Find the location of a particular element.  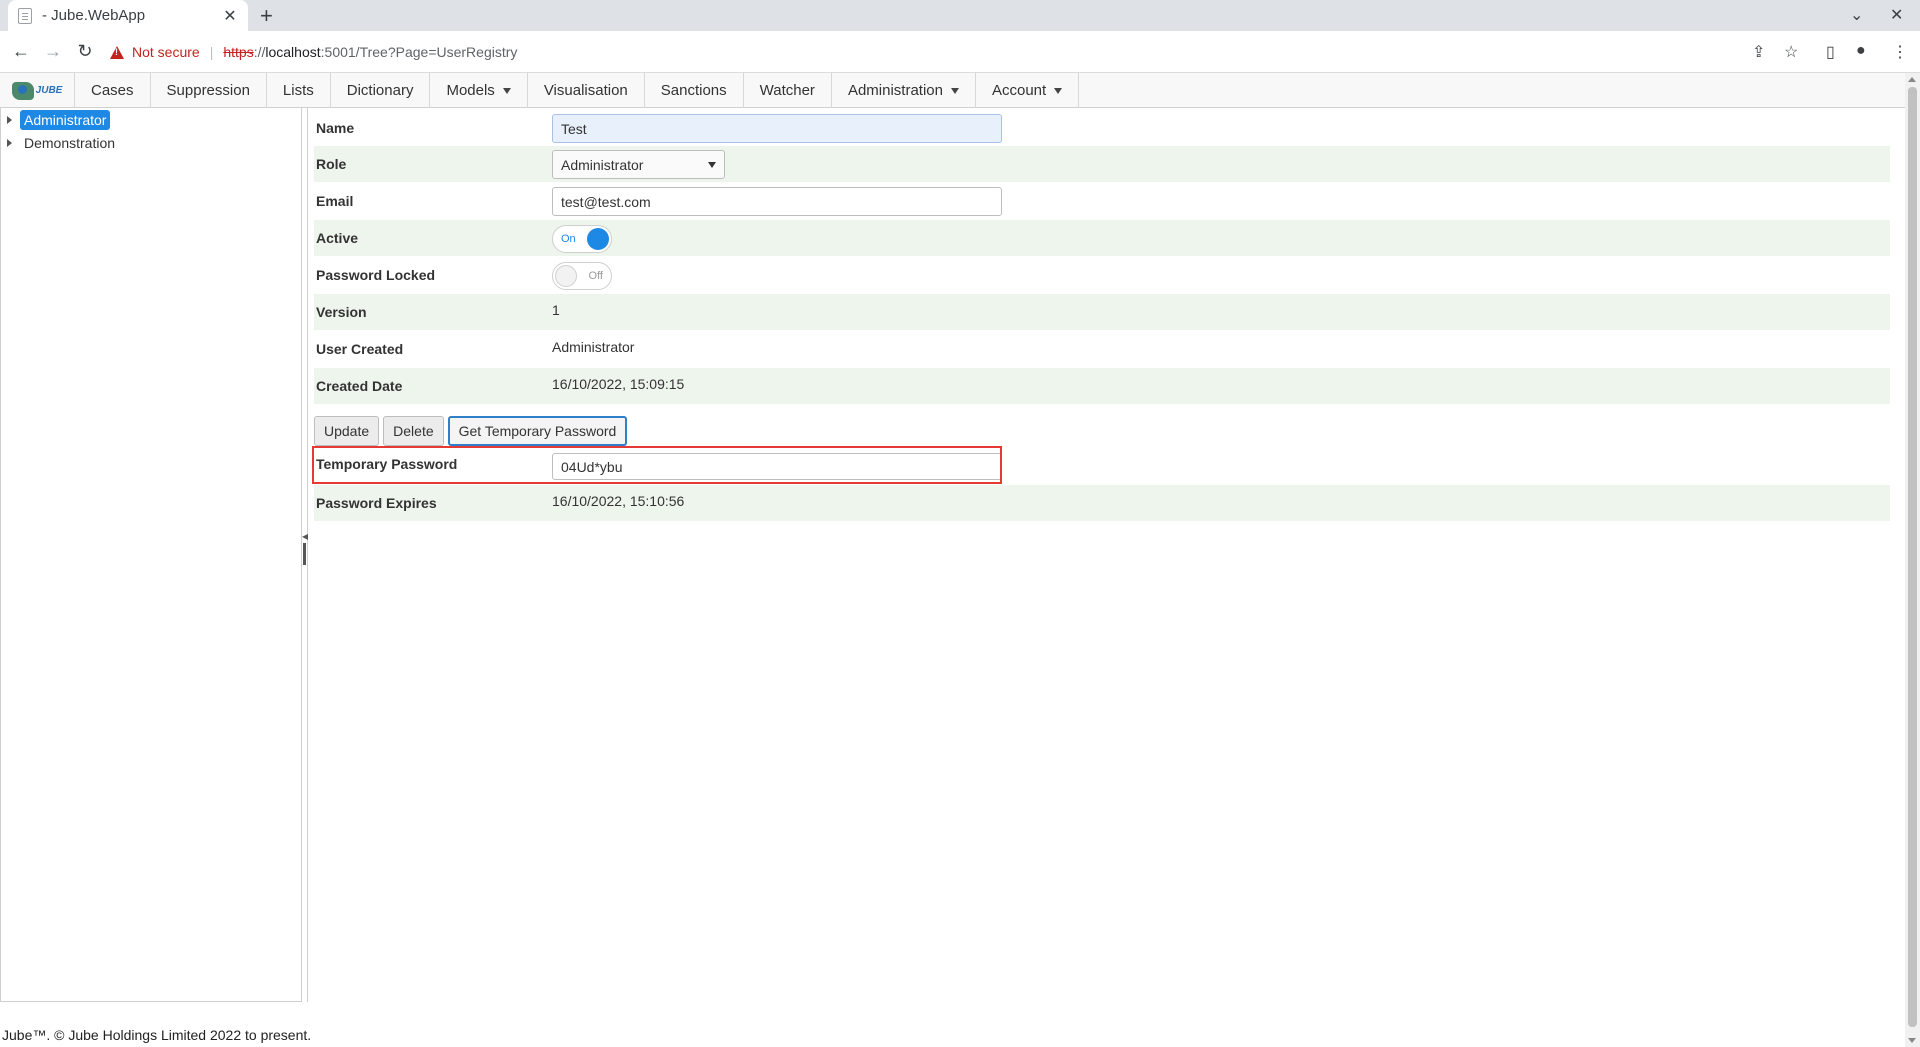

logo-text: JUBE is located at coordinates (49, 90).